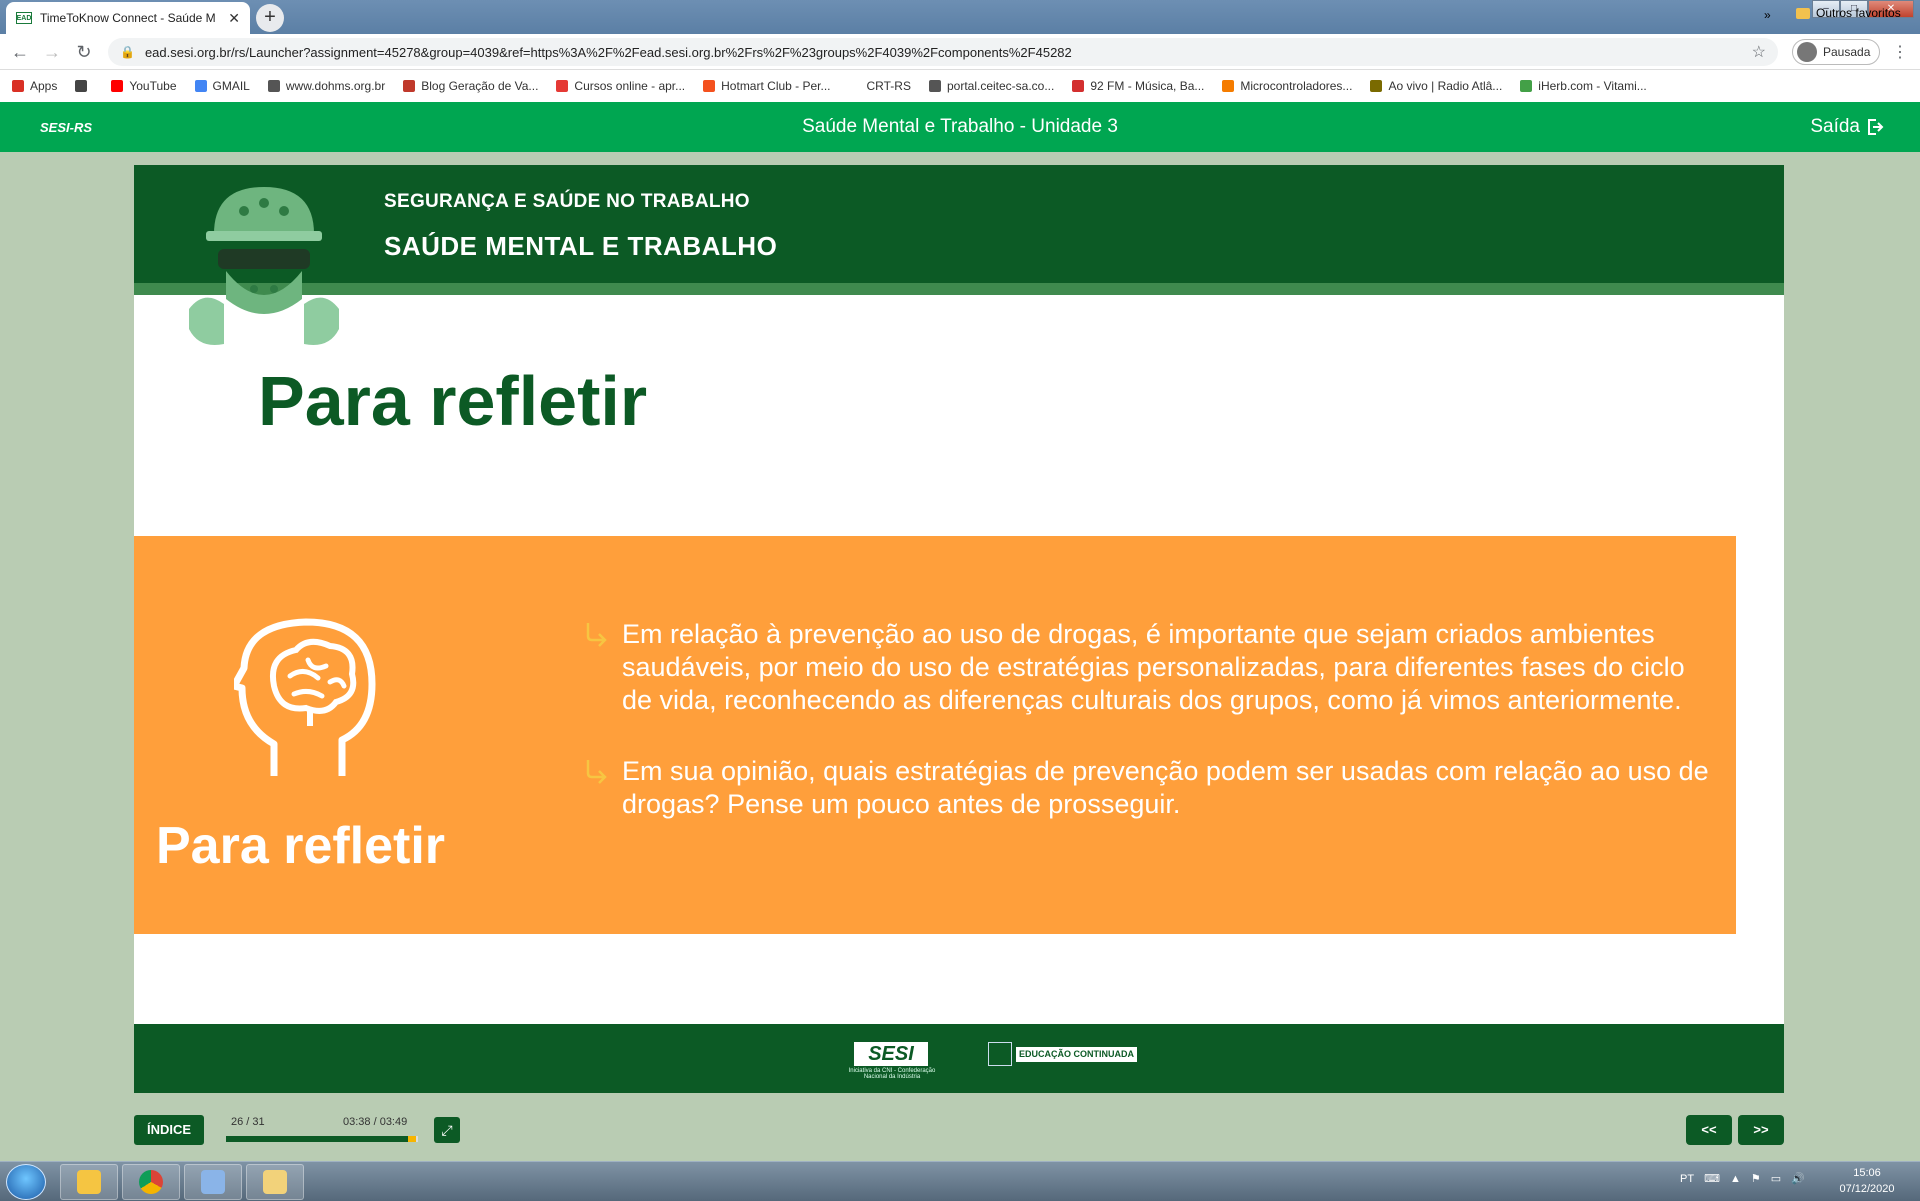 The height and width of the screenshot is (1201, 1920). What do you see at coordinates (1076, 1054) in the screenshot?
I see `edu-logo-text: EDUCAÇÃO CONTINUADA` at bounding box center [1076, 1054].